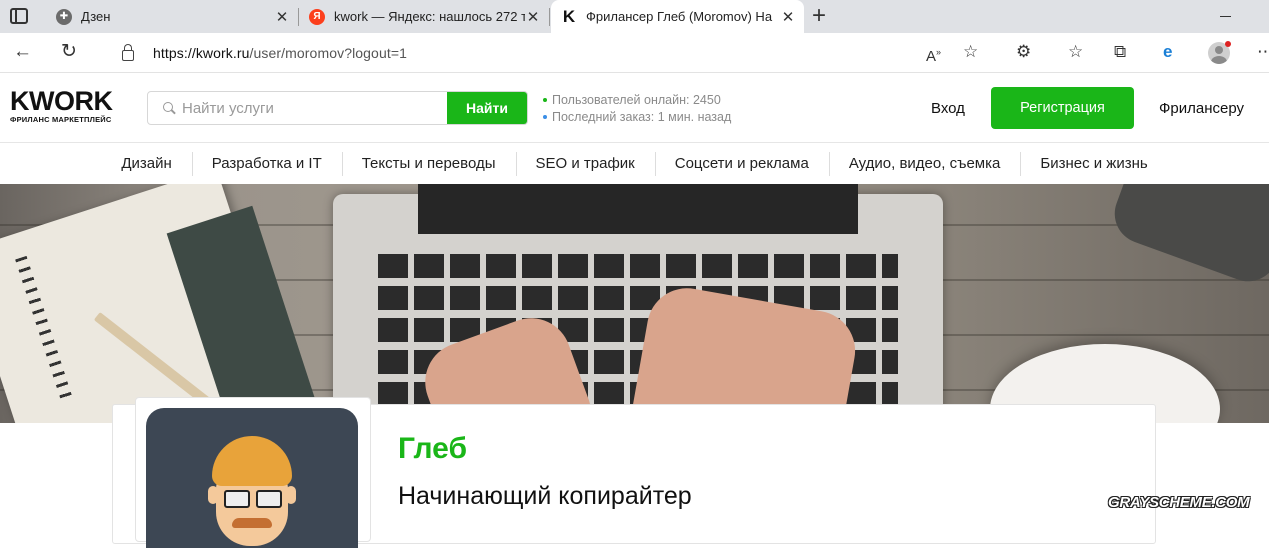 This screenshot has height=548, width=1269. I want to click on watermark: GRAYSCHEME.COM, so click(1179, 502).